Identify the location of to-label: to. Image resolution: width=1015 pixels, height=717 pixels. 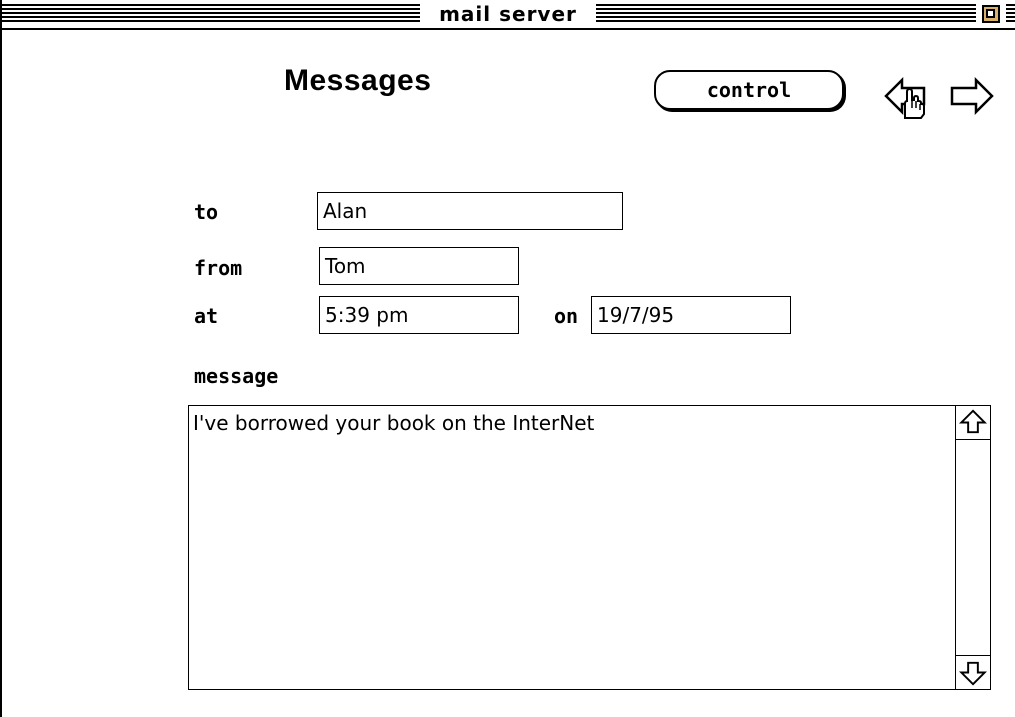
(206, 212).